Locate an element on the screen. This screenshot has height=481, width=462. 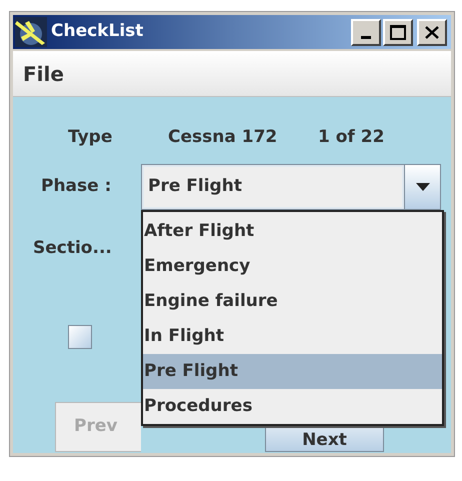
airplane-icon is located at coordinates (31, 32).